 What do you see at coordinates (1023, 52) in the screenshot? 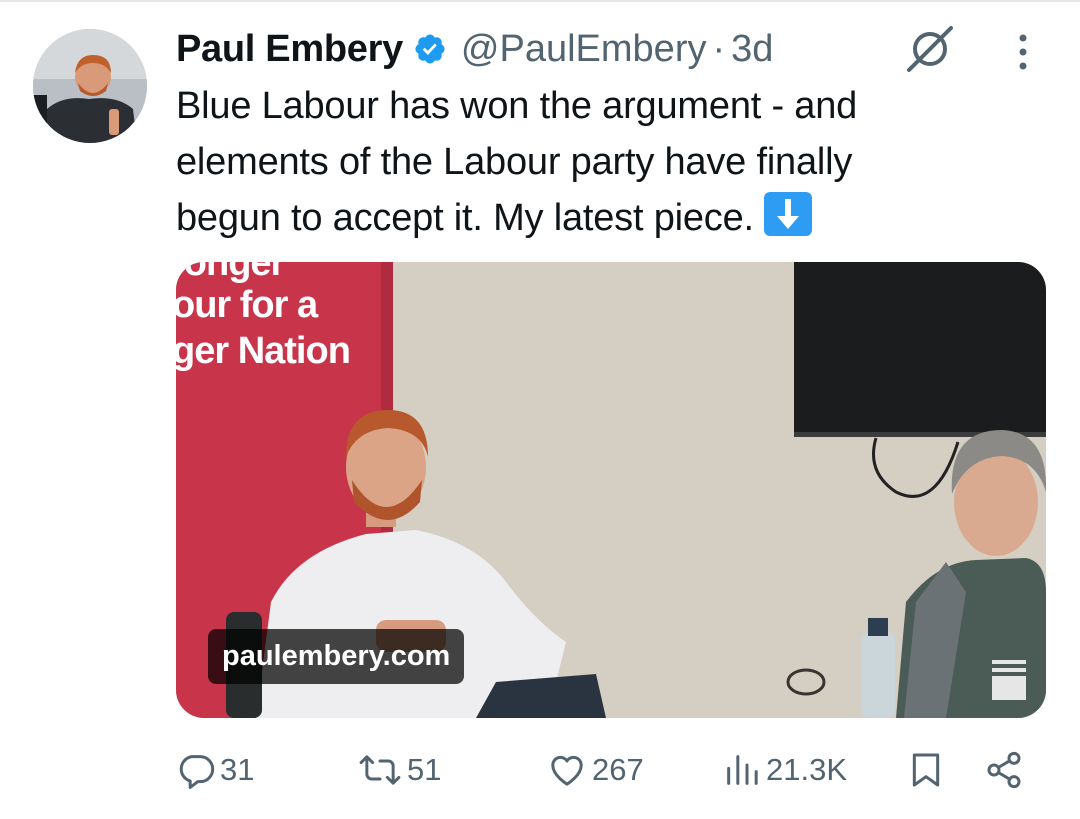
I see `more-options-icon` at bounding box center [1023, 52].